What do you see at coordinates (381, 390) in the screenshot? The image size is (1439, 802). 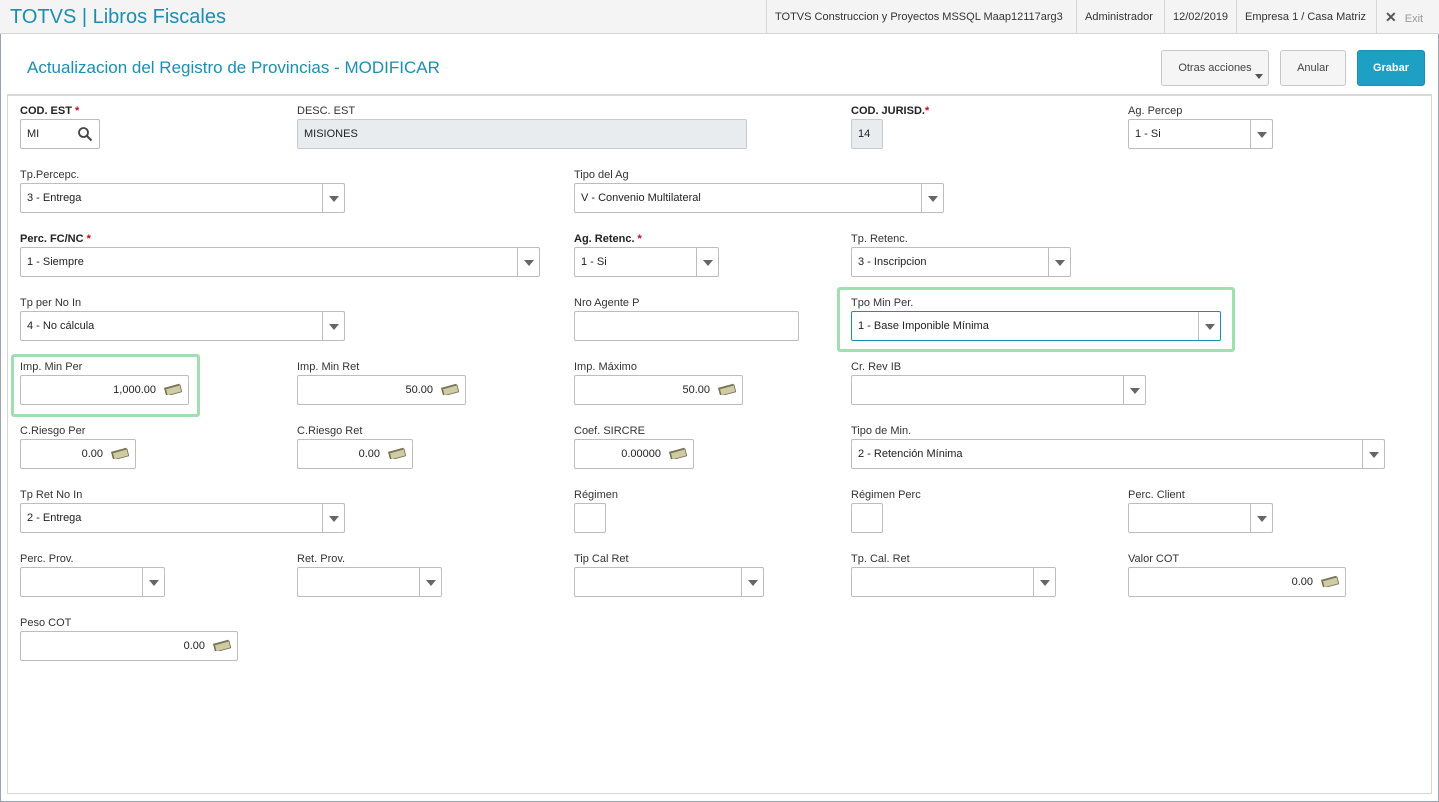 I see `imp-min-ret-input: 50.00` at bounding box center [381, 390].